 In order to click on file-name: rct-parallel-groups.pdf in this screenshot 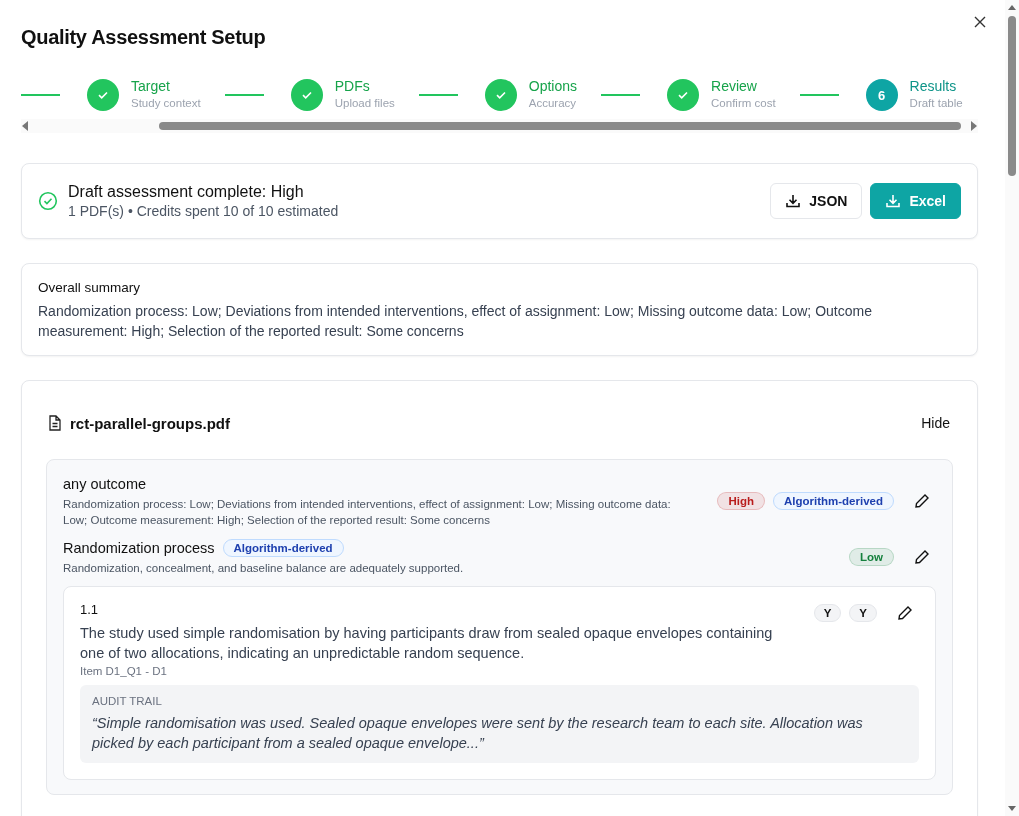, I will do `click(150, 423)`.